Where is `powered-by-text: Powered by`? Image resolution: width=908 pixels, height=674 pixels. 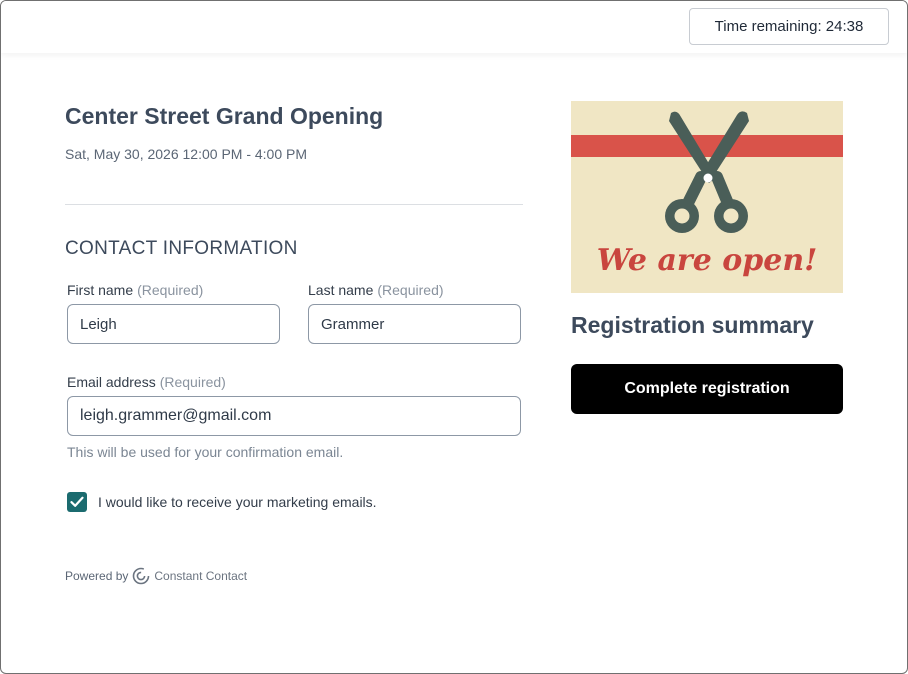
powered-by-text: Powered by is located at coordinates (97, 576).